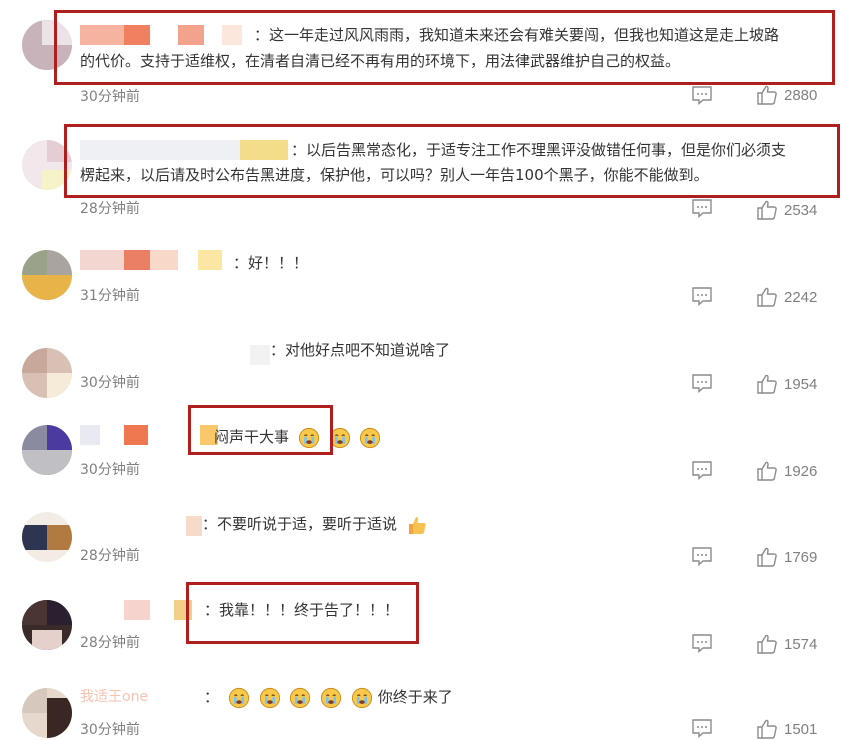  I want to click on like-button: 2880, so click(786, 95).